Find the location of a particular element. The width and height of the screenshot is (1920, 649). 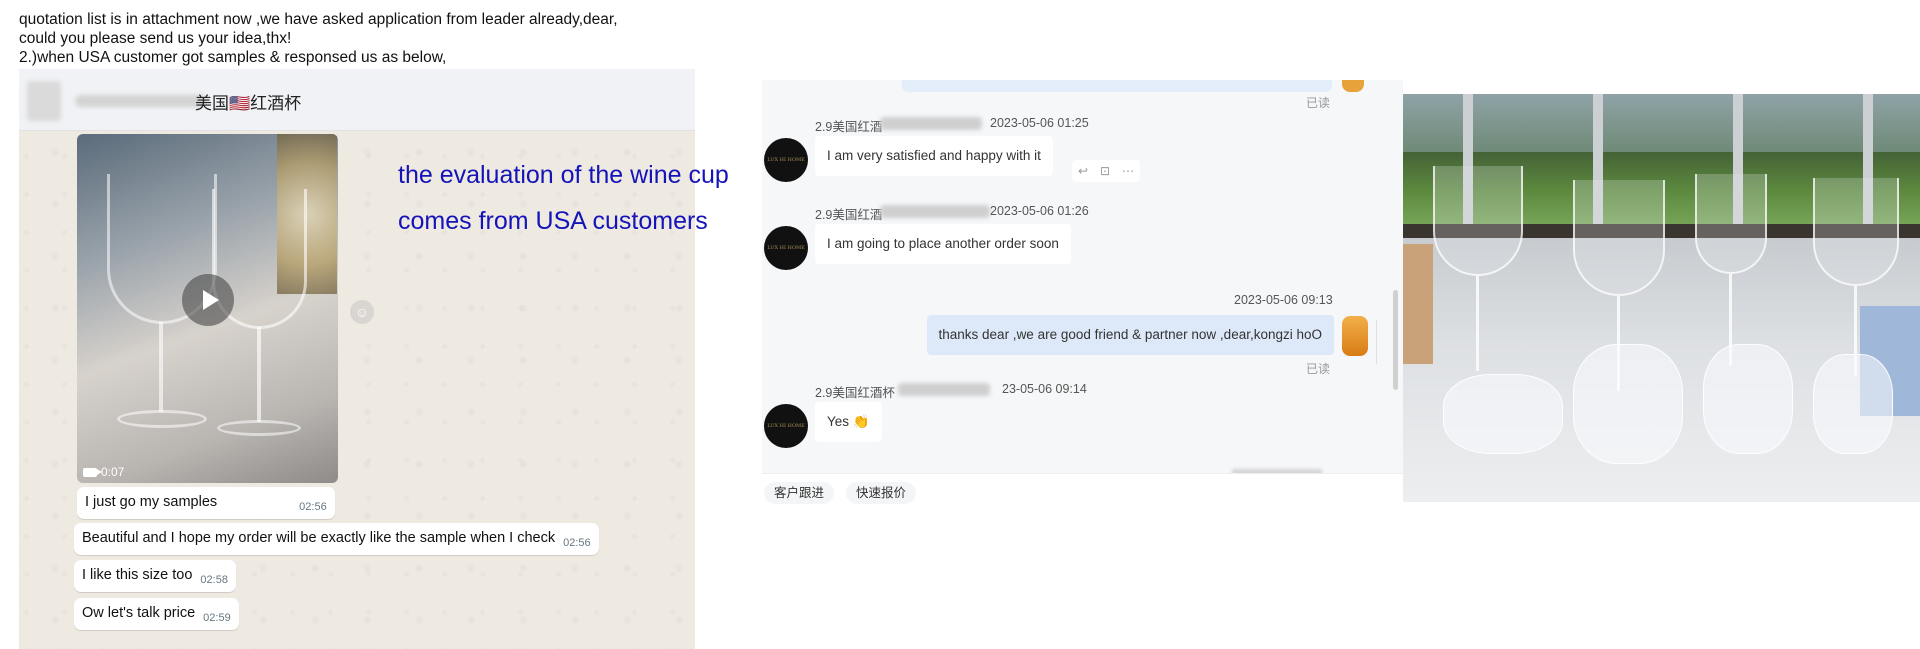

message-bubble: Ow let's talk price 02:59 is located at coordinates (156, 614).